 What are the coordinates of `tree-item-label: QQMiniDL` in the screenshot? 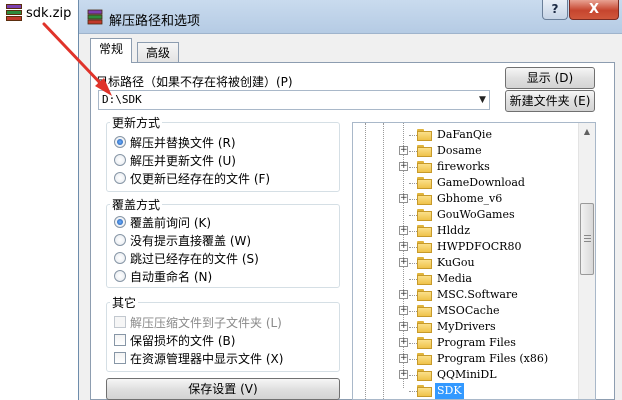 It's located at (467, 374).